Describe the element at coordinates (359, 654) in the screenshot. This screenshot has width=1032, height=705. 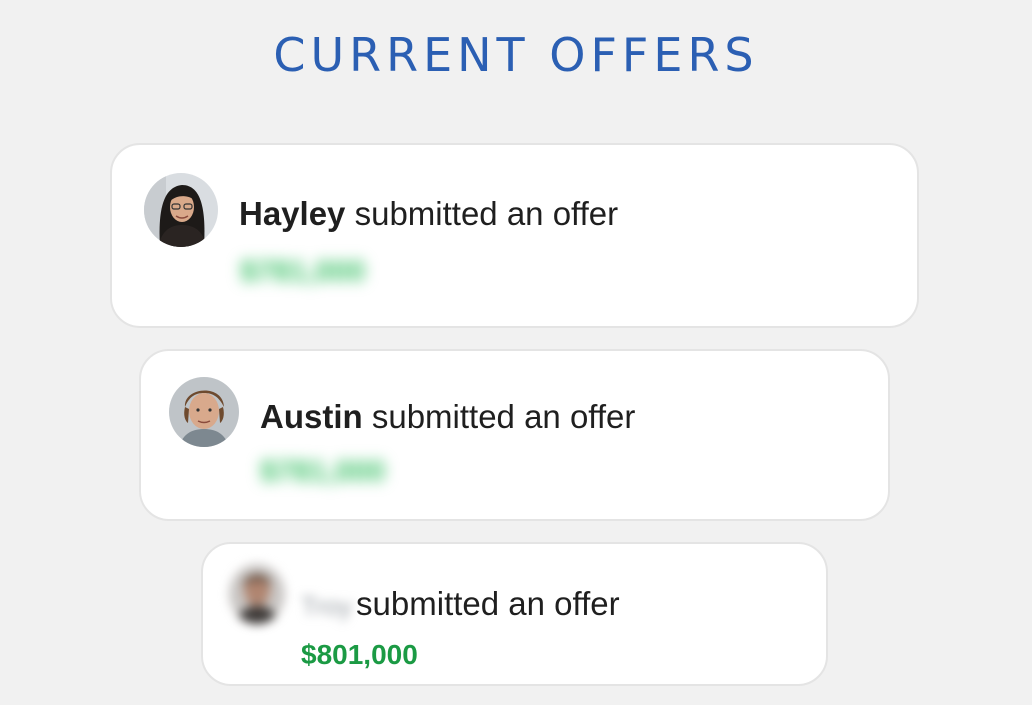
I see `offer-amount: $801,000` at that location.